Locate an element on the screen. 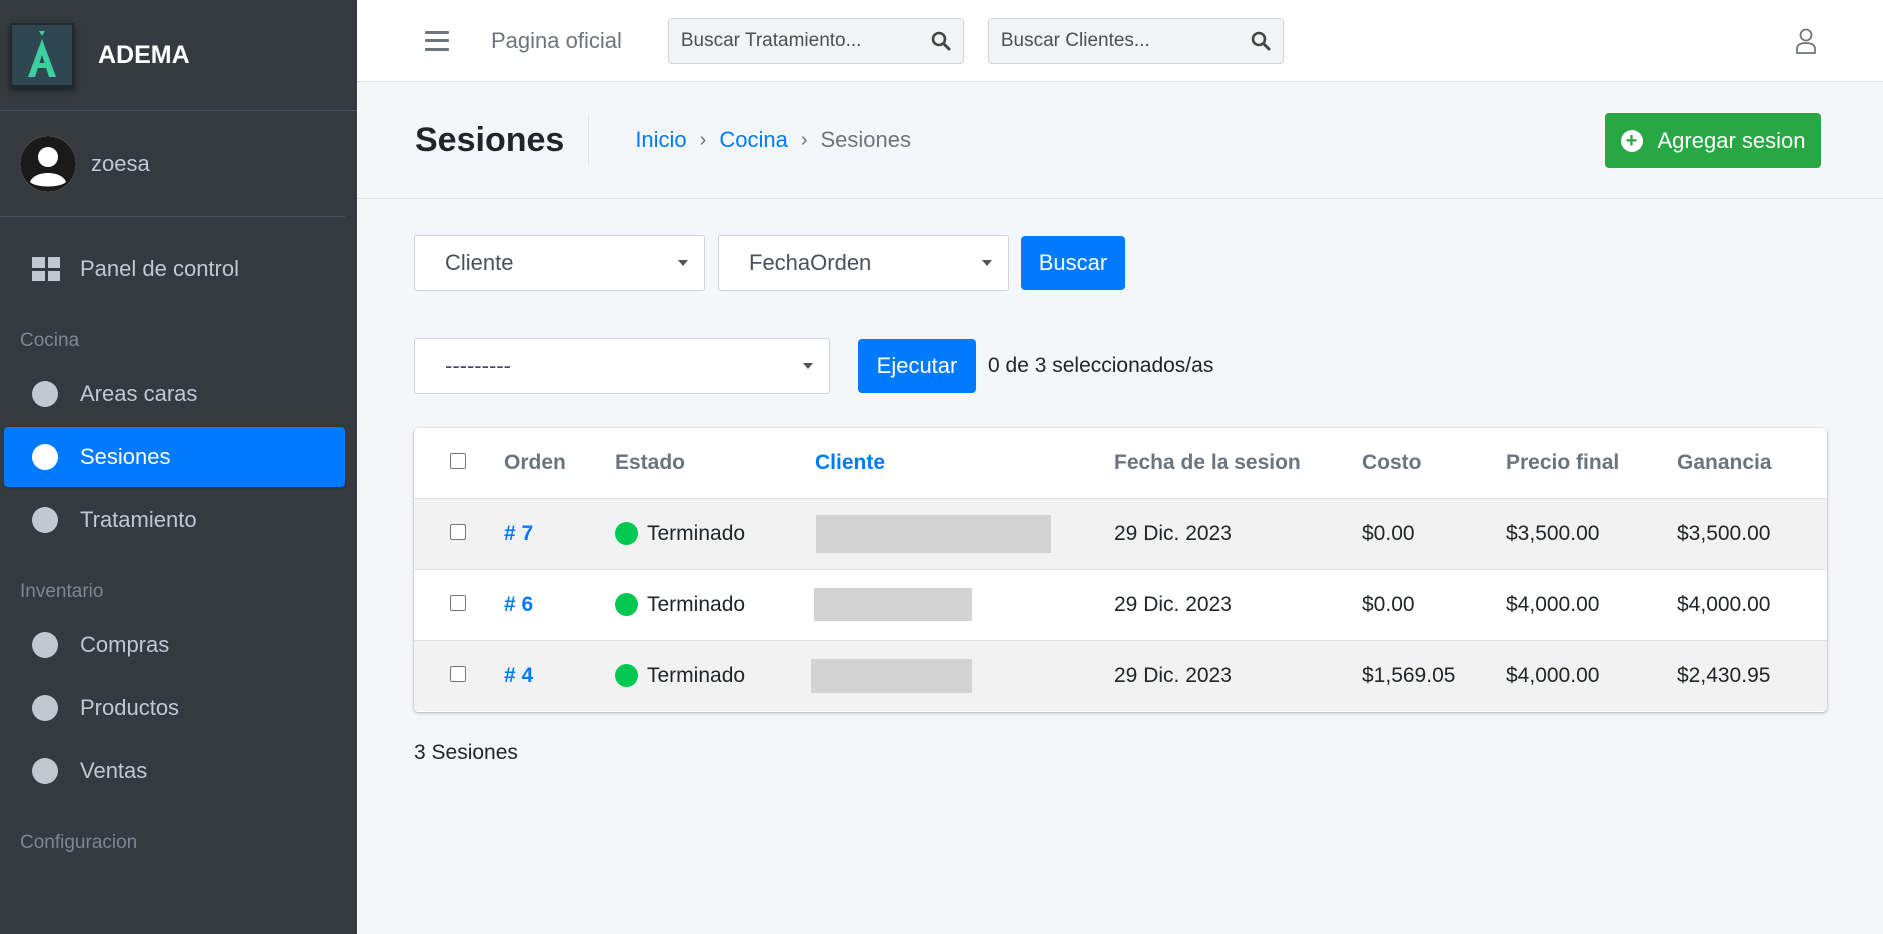  sidebar-item-productos: Productos is located at coordinates (174, 708).